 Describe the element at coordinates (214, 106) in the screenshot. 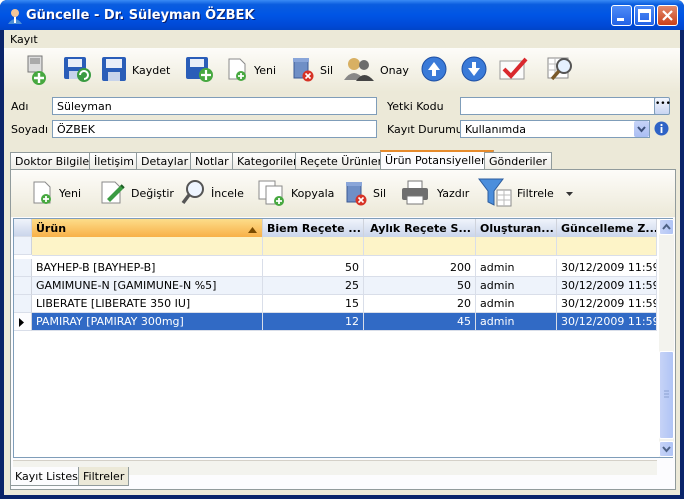

I see `ad-field: Süleyman` at that location.